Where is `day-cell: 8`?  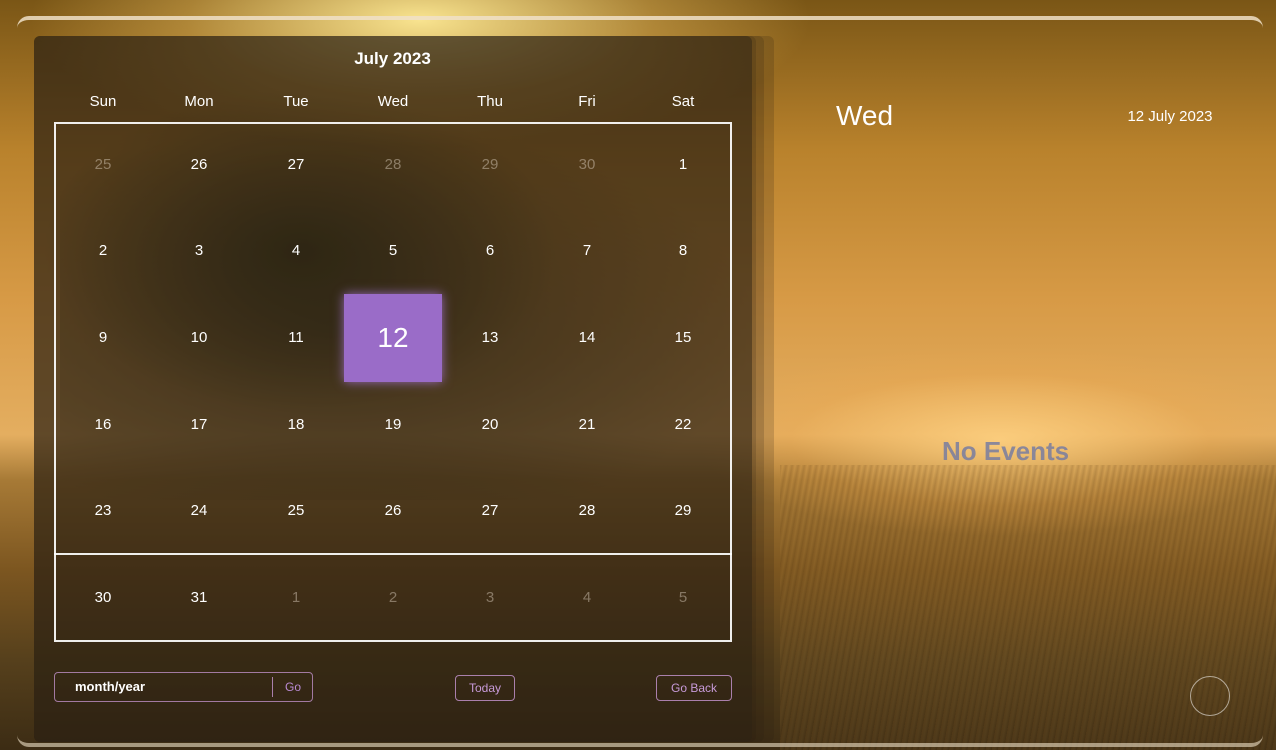 day-cell: 8 is located at coordinates (683, 251).